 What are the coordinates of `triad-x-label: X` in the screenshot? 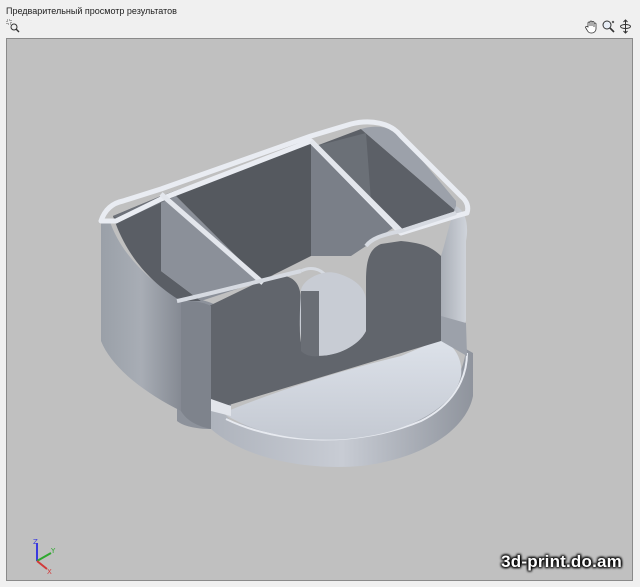 It's located at (49, 571).